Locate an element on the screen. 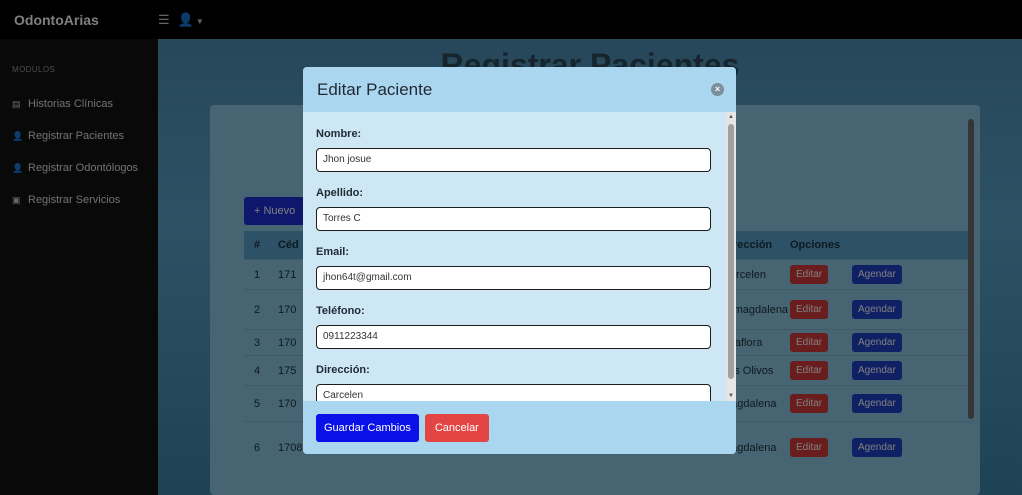  apellido-label: Apellido: is located at coordinates (340, 193).